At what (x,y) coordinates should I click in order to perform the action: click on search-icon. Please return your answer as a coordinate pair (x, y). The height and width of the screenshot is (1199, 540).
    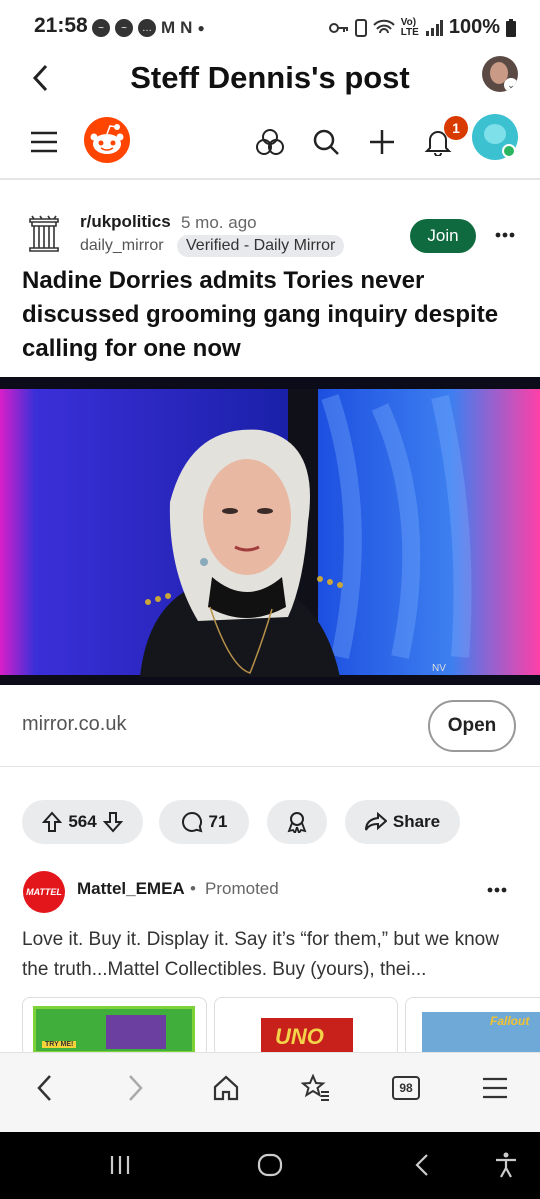
    Looking at the image, I should click on (326, 142).